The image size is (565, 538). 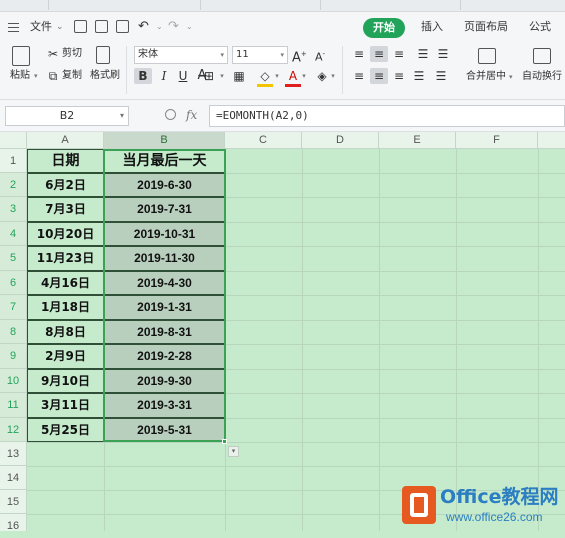 I want to click on row-header: 3, so click(x=13, y=209).